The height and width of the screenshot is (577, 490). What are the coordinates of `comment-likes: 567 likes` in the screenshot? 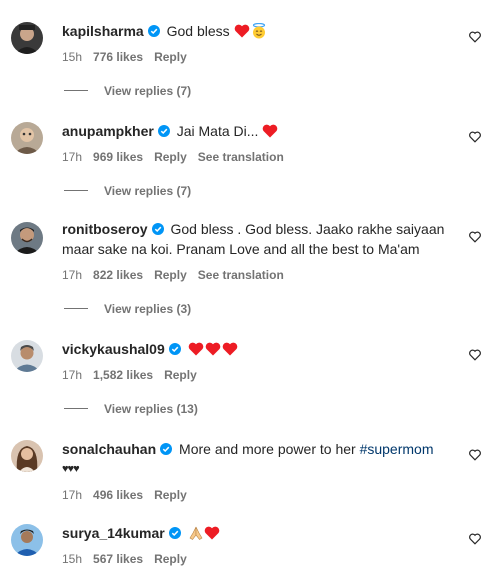 It's located at (118, 559).